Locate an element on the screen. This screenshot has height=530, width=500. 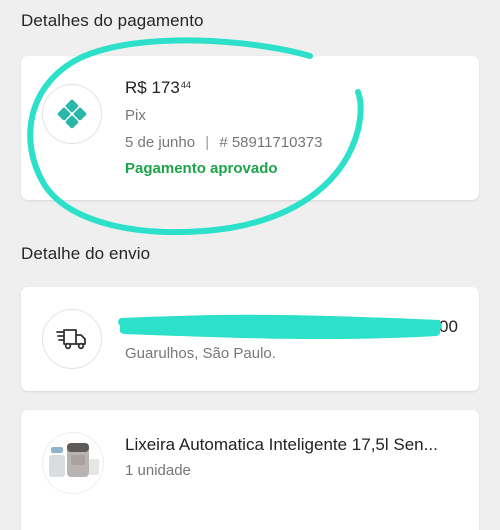
payment-amount-main: R$ 173 is located at coordinates (152, 87).